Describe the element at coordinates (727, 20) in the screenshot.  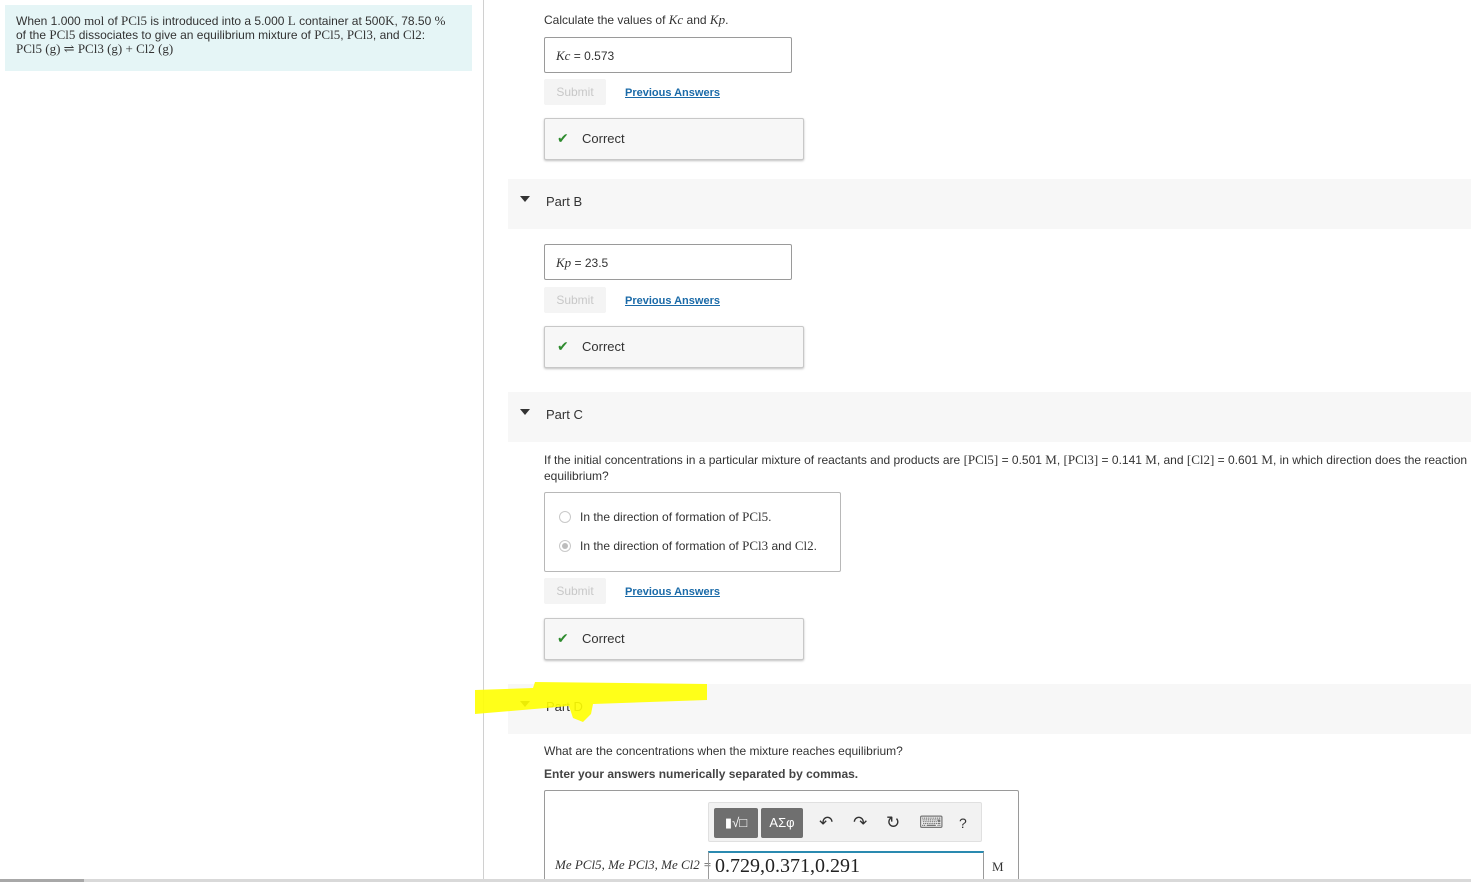
I see `prompt-text: .` at that location.